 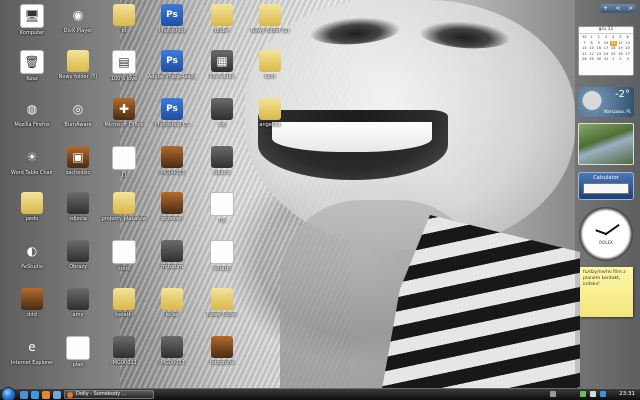 I want to click on internet-explorer-icon, so click(x=35, y=395).